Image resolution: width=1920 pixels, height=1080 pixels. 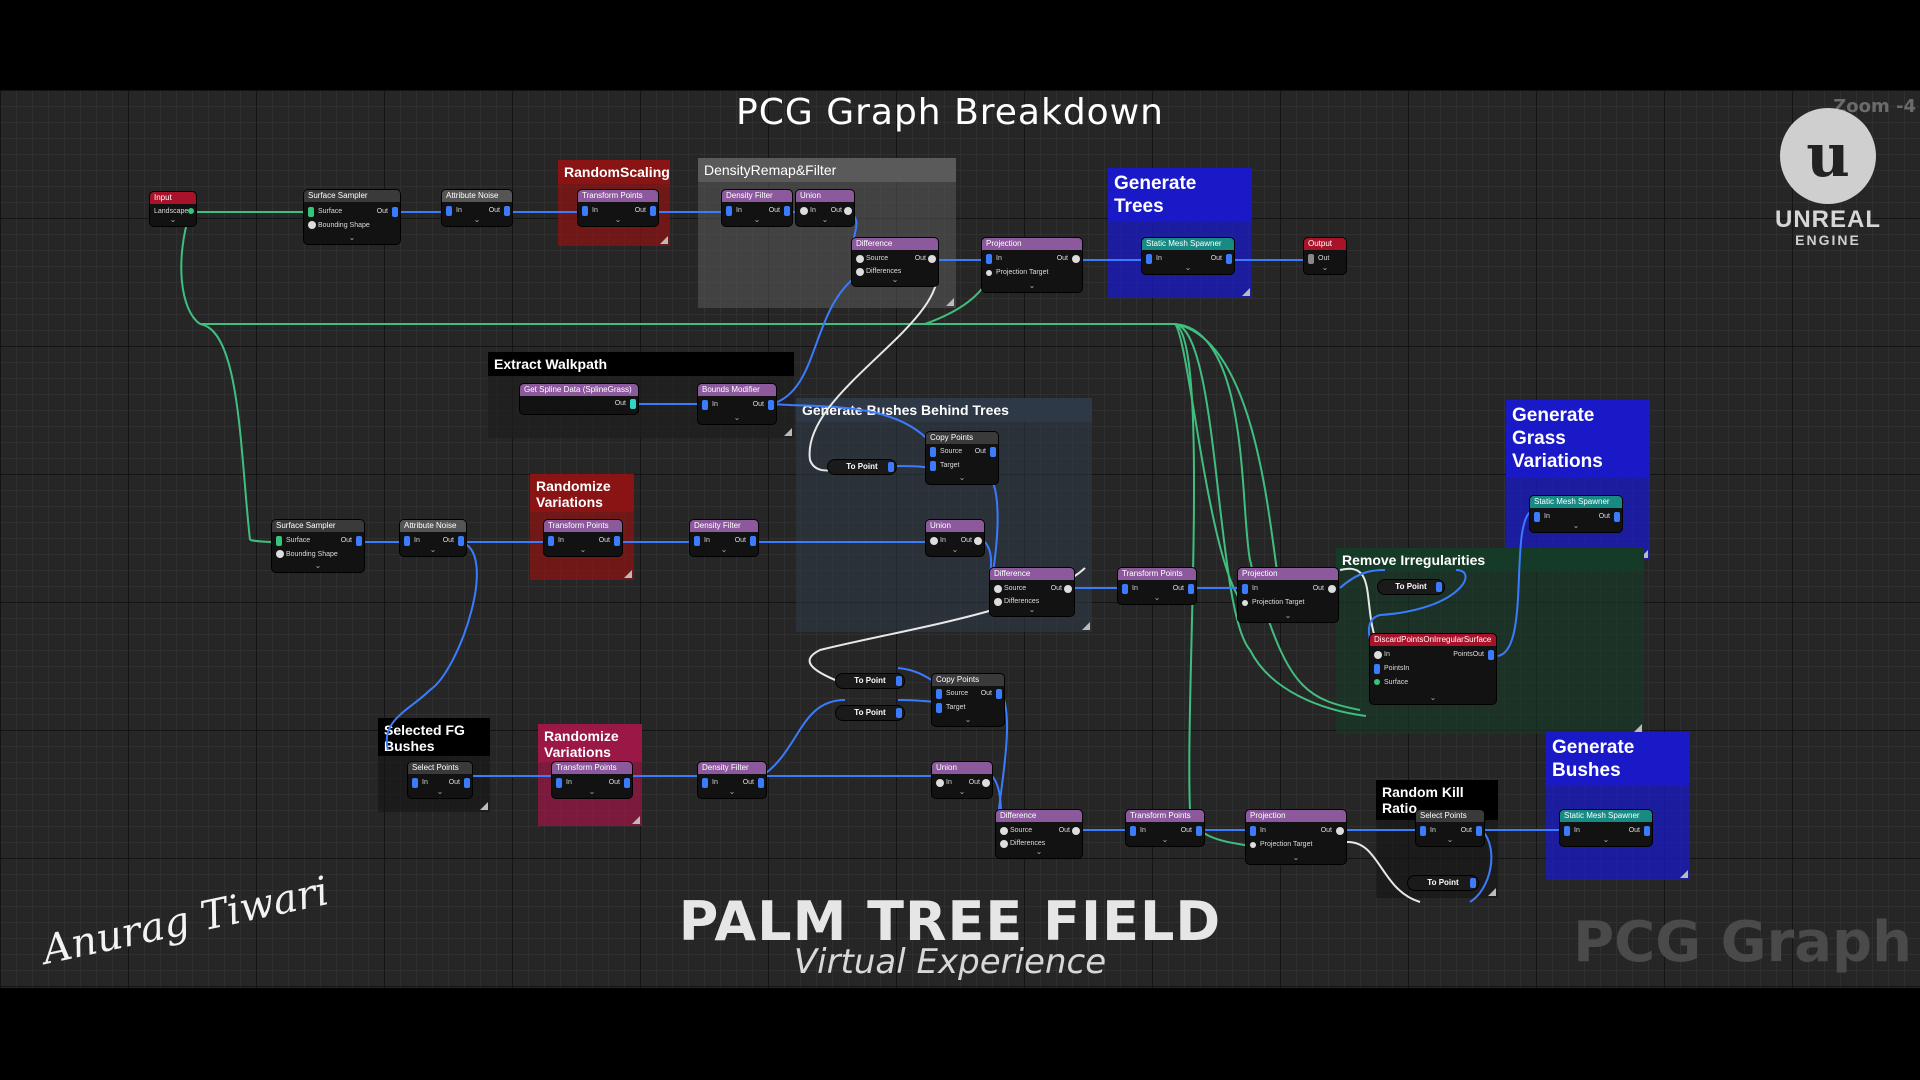 What do you see at coordinates (1288, 595) in the screenshot?
I see `node-projection-2: Projection In Out Projection Target ⌄` at bounding box center [1288, 595].